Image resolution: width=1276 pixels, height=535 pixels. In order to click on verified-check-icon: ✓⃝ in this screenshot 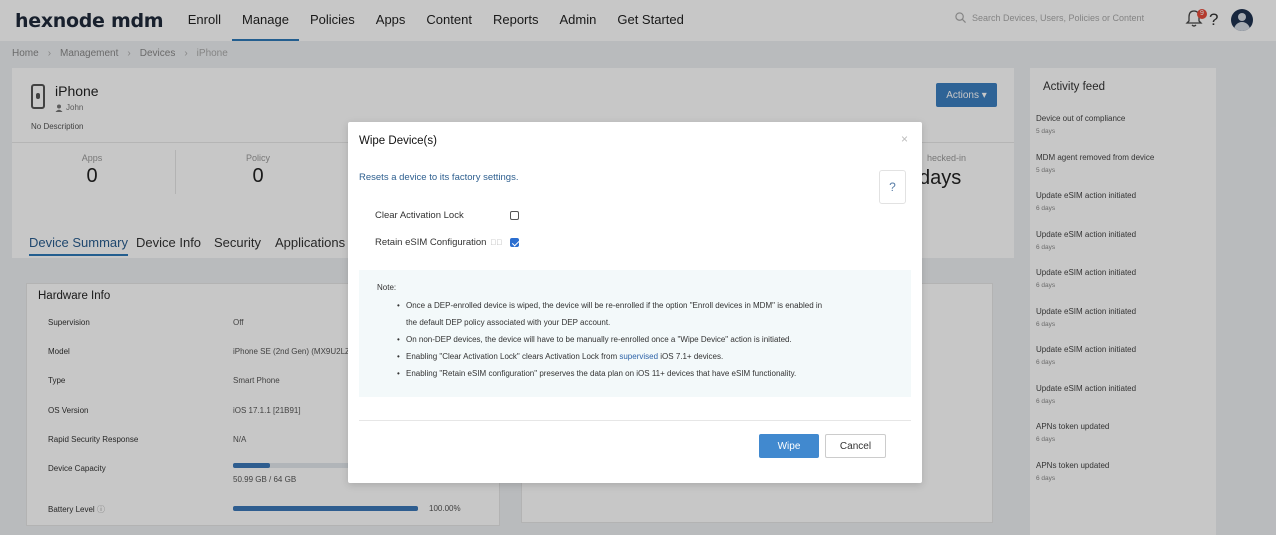, I will do `click(496, 242)`.